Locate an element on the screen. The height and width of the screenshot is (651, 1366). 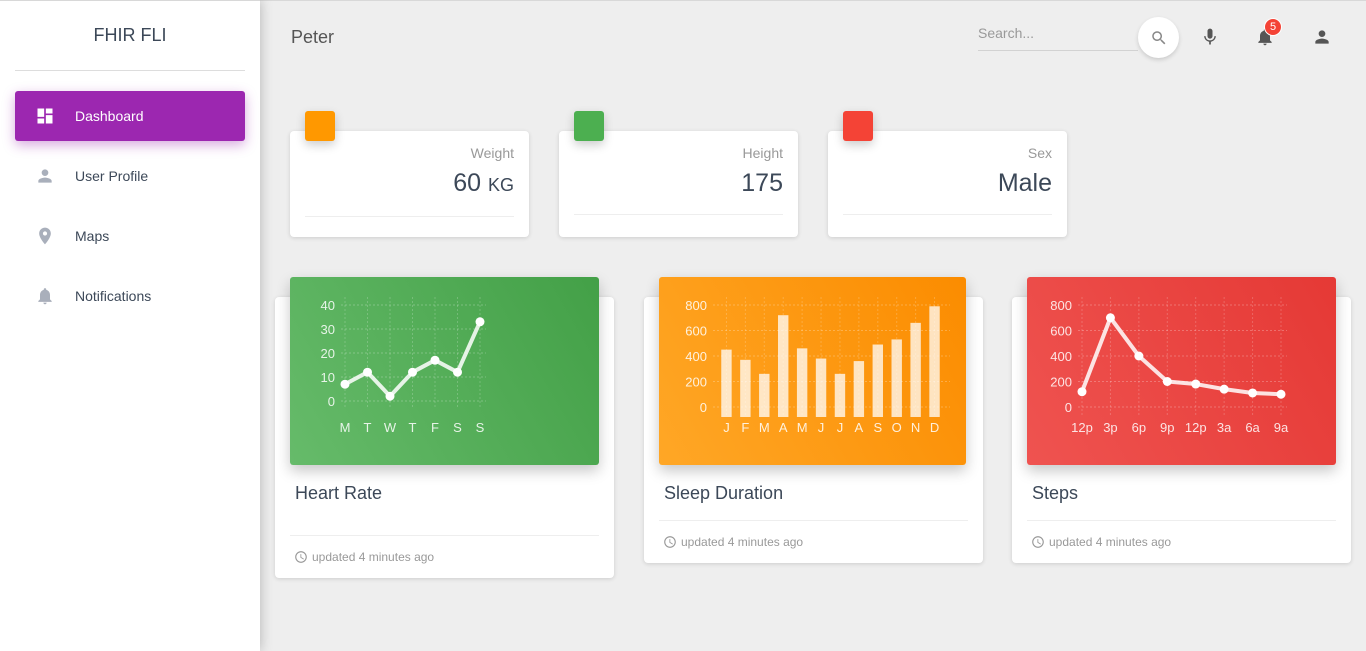
stat-value: 60 KG is located at coordinates (483, 183).